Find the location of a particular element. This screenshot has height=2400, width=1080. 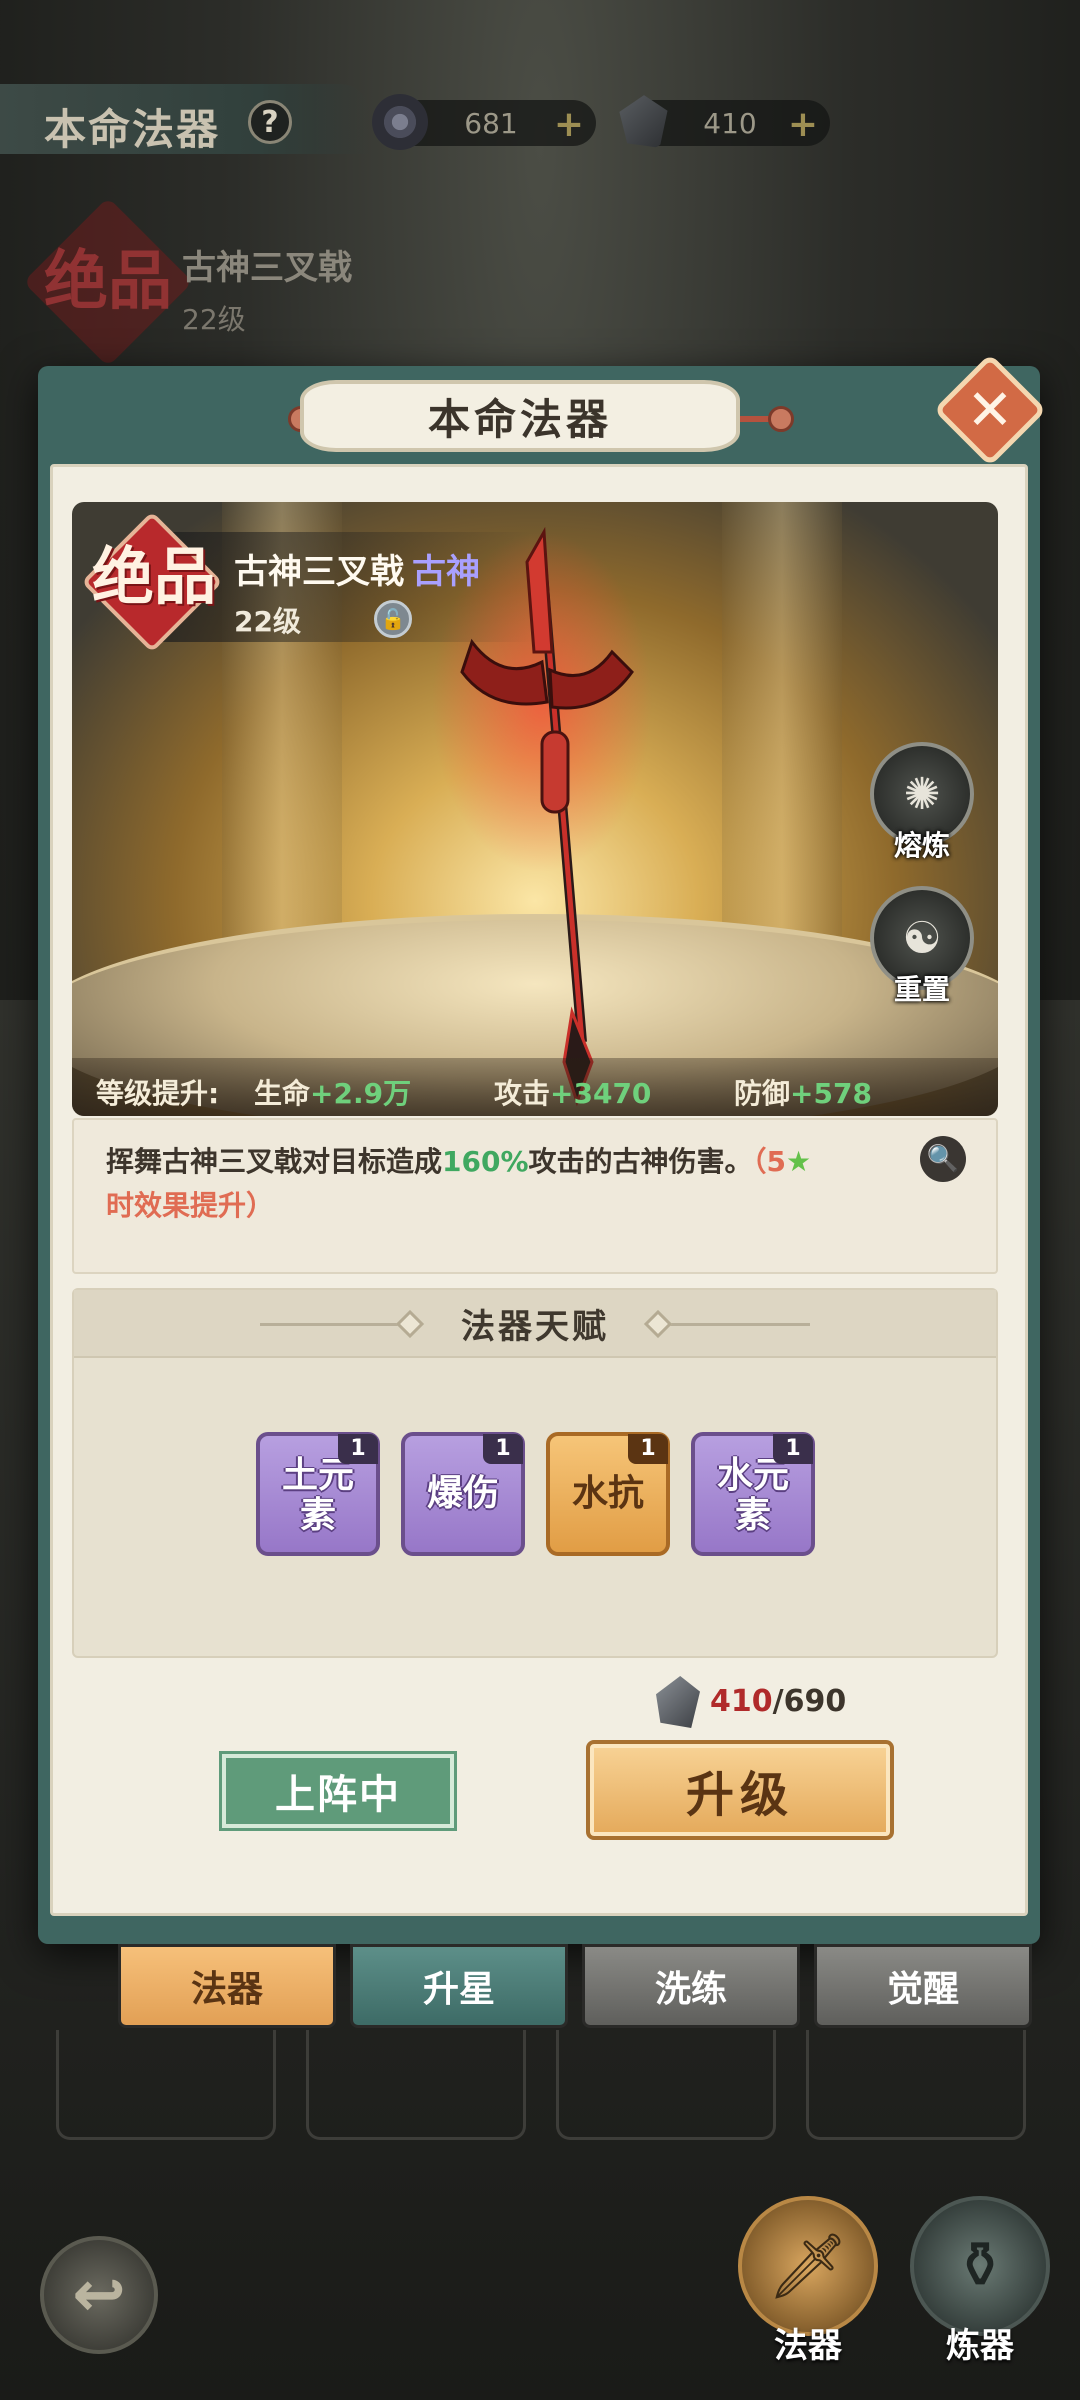

title-knob-right is located at coordinates (781, 419).